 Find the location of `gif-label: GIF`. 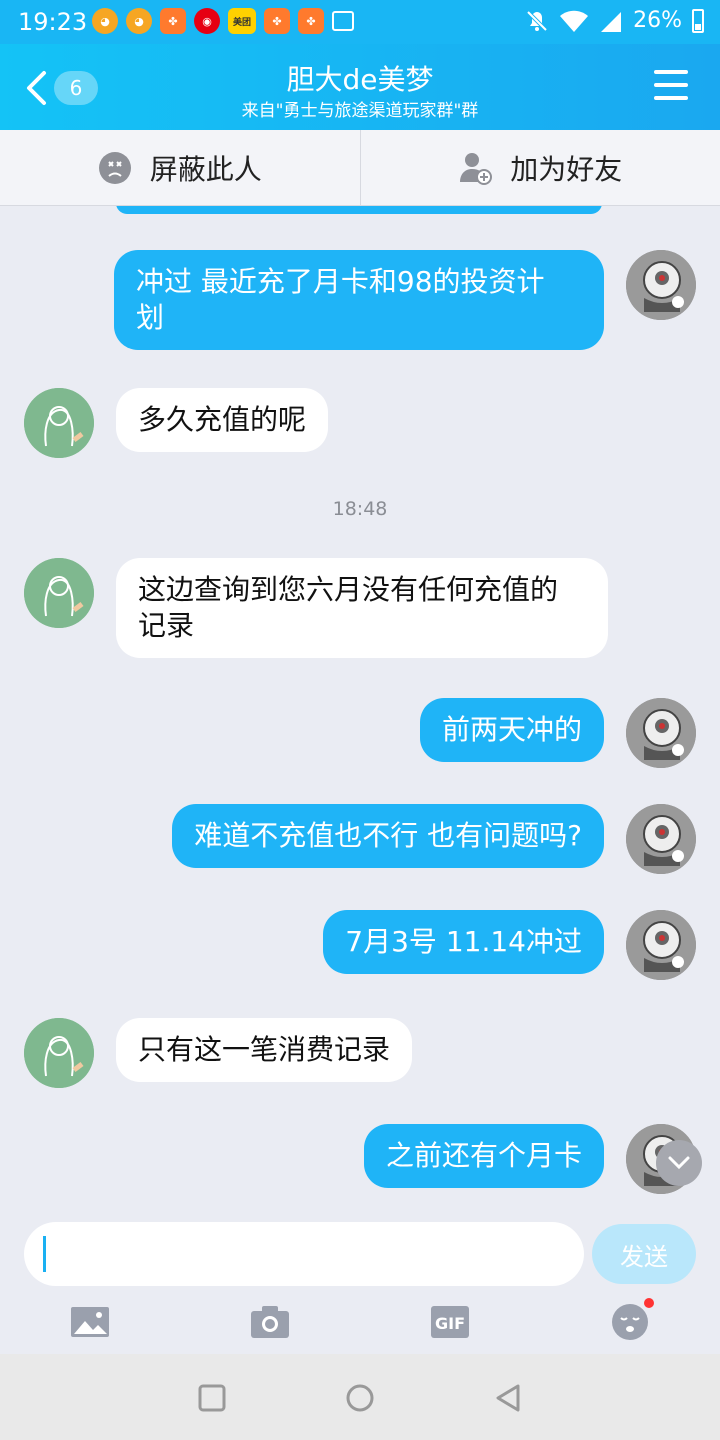

gif-label: GIF is located at coordinates (450, 1323).